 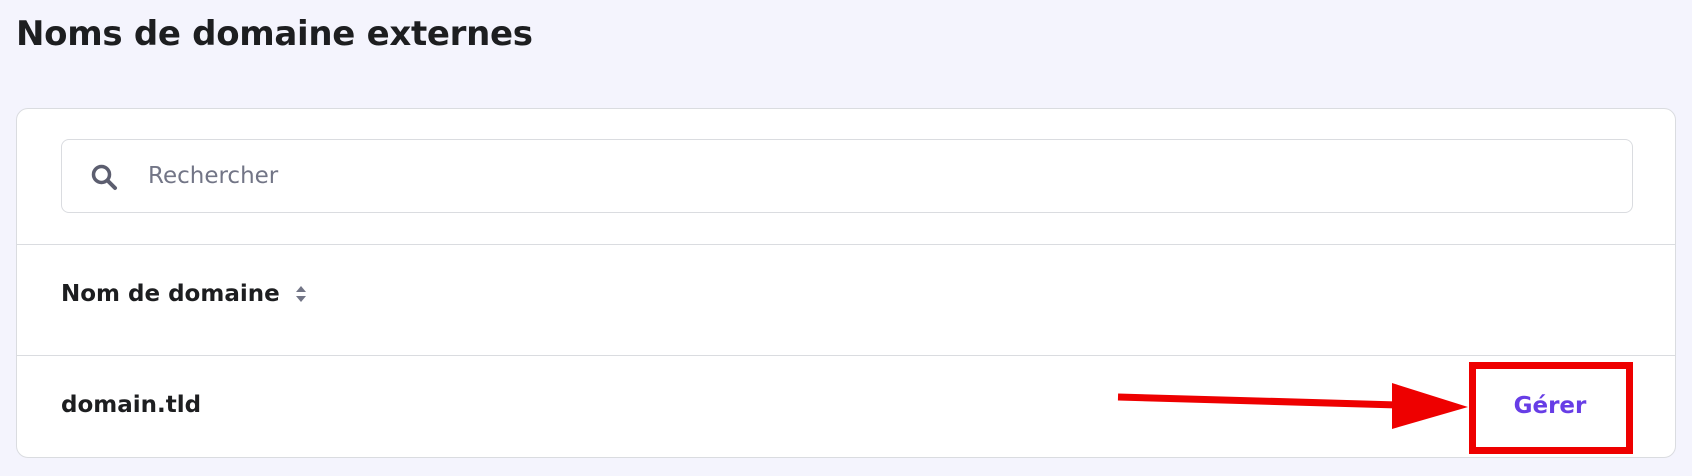 I want to click on domain-name-cell: domain.tld, so click(x=131, y=405).